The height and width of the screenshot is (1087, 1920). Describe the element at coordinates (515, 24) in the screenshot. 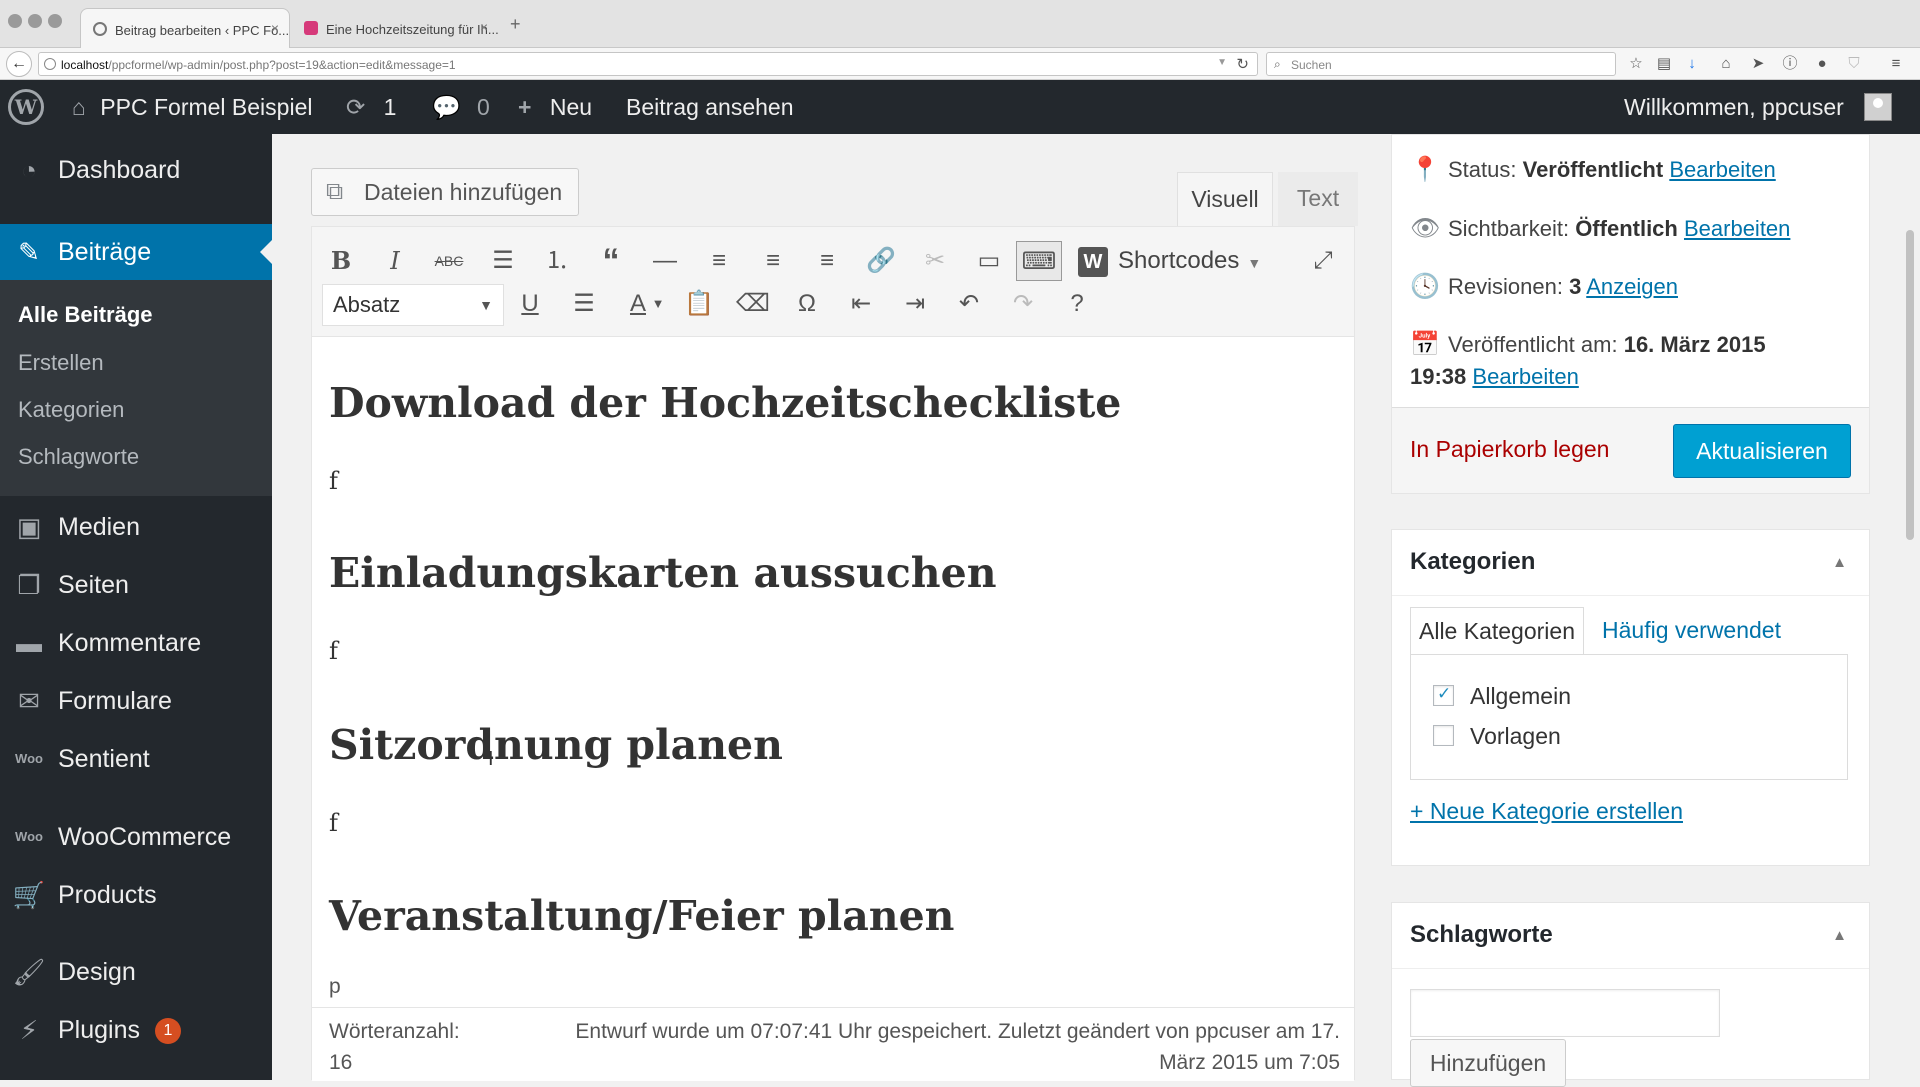

I see `new-tab-icon: +` at that location.